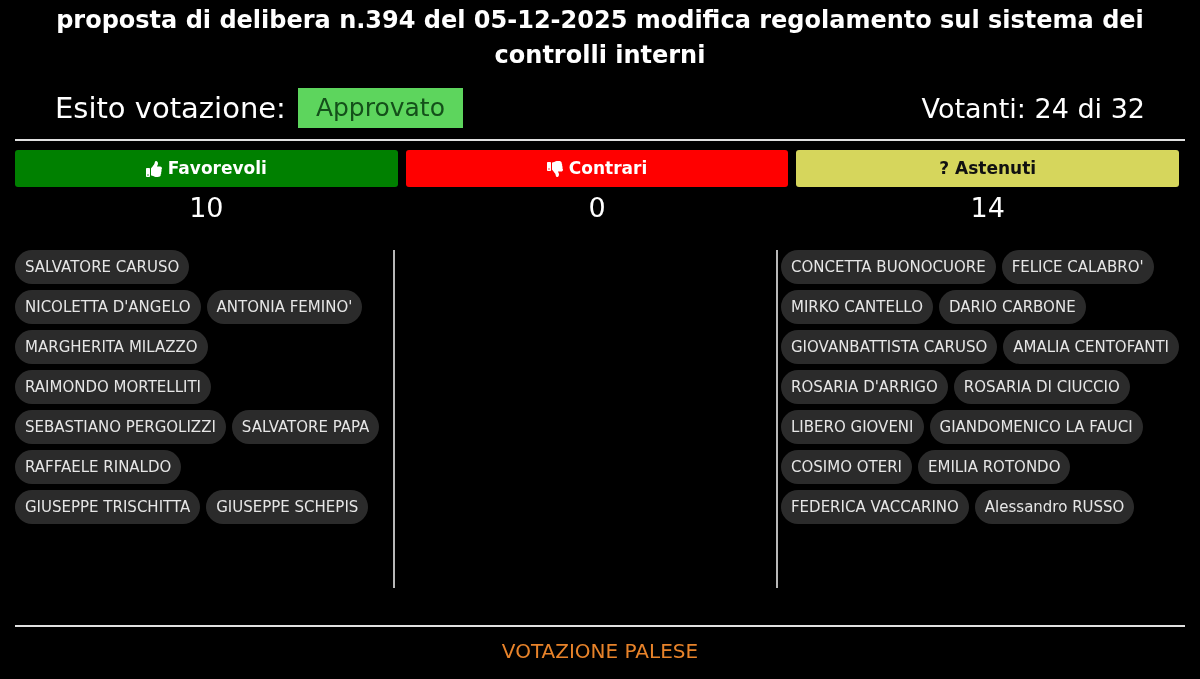 This screenshot has height=679, width=1200. What do you see at coordinates (108, 507) in the screenshot?
I see `voter-name: GIUSEPPE TRISCHITTA` at bounding box center [108, 507].